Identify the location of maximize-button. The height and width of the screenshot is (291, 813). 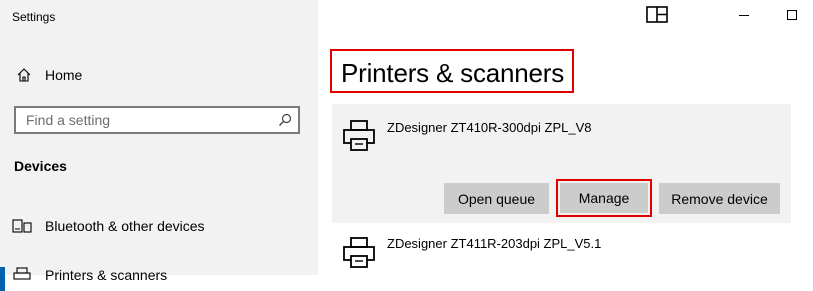
(792, 17).